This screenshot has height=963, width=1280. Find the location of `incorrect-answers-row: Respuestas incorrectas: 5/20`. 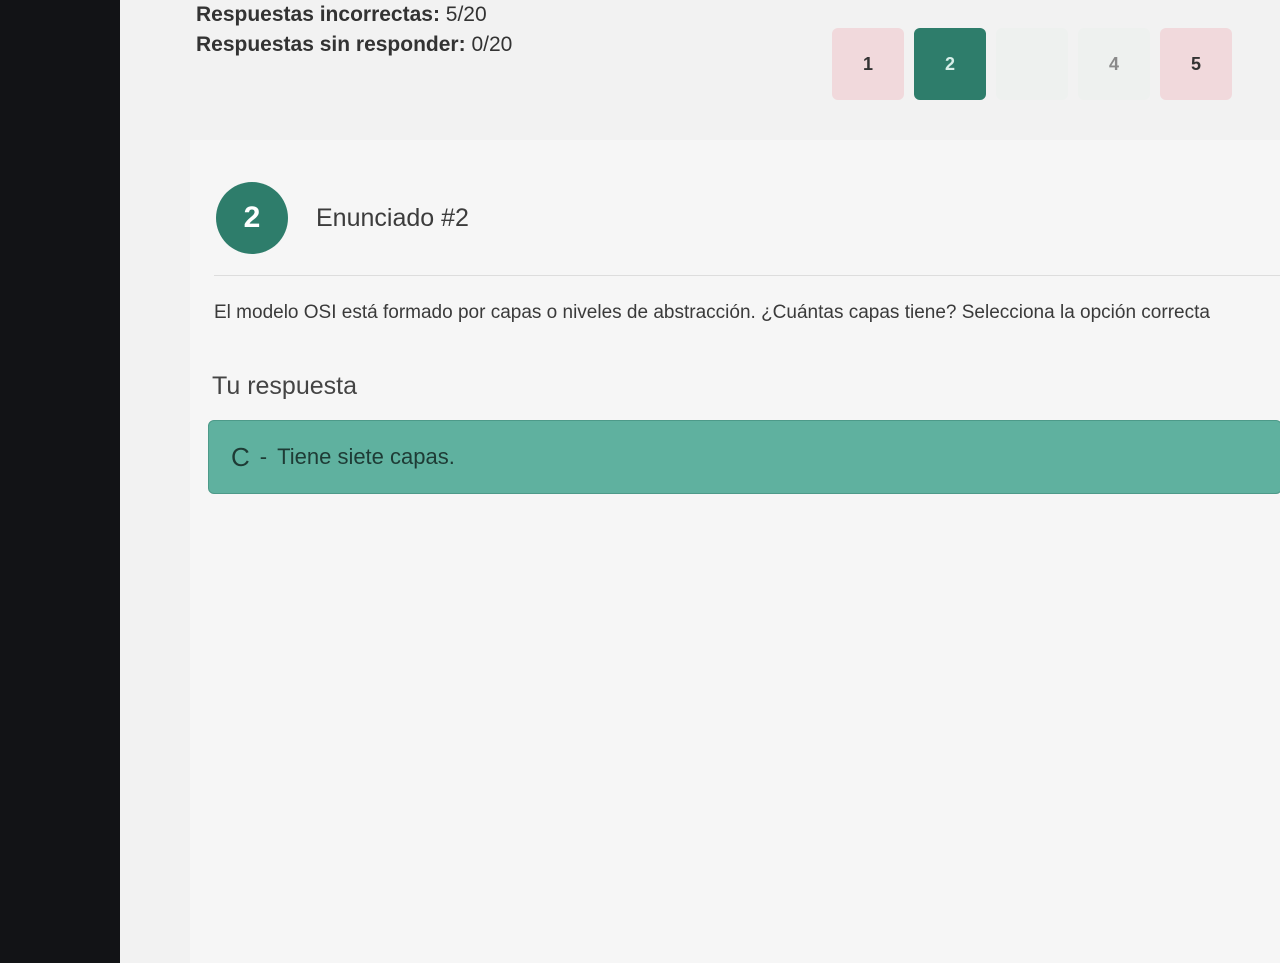

incorrect-answers-row: Respuestas incorrectas: 5/20 is located at coordinates (354, 15).